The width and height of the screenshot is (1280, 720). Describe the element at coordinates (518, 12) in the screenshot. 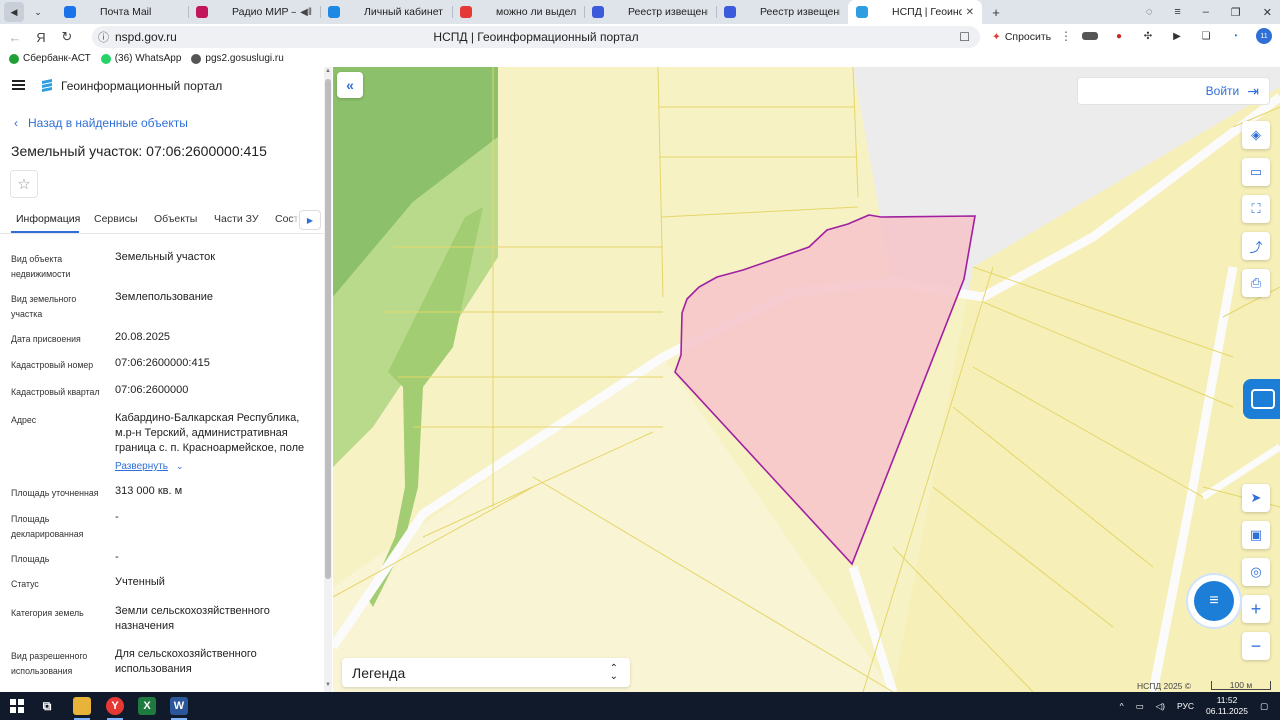

I see `browser-tab: можно ли выделить доле` at that location.